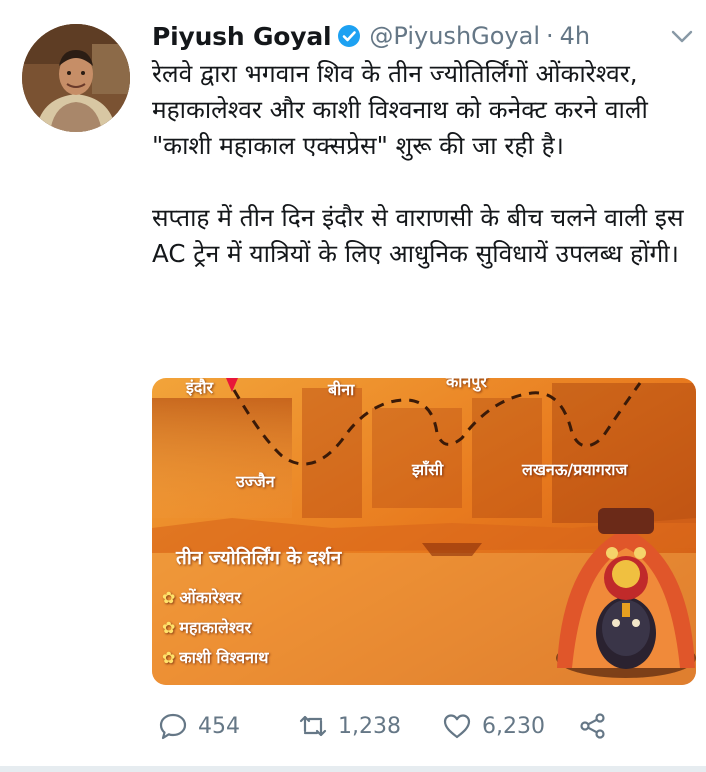  What do you see at coordinates (466, 384) in the screenshot?
I see `station-kanpur: कानपुर` at bounding box center [466, 384].